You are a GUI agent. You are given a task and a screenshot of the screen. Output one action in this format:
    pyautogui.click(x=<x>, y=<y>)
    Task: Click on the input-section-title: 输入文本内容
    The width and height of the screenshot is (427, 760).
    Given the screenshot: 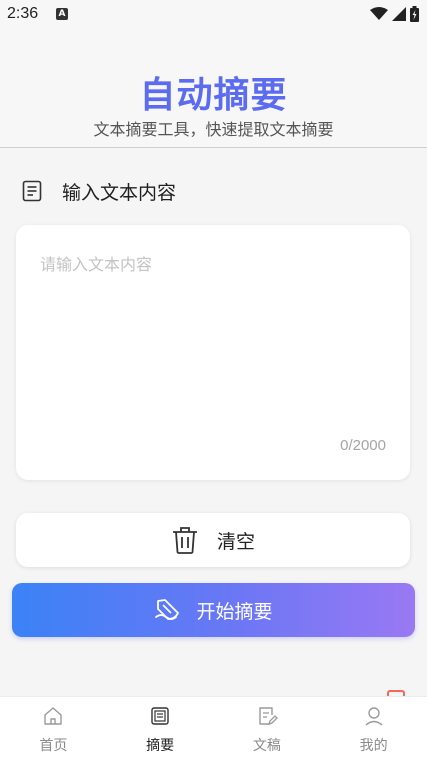 What is the action you would take?
    pyautogui.click(x=119, y=192)
    